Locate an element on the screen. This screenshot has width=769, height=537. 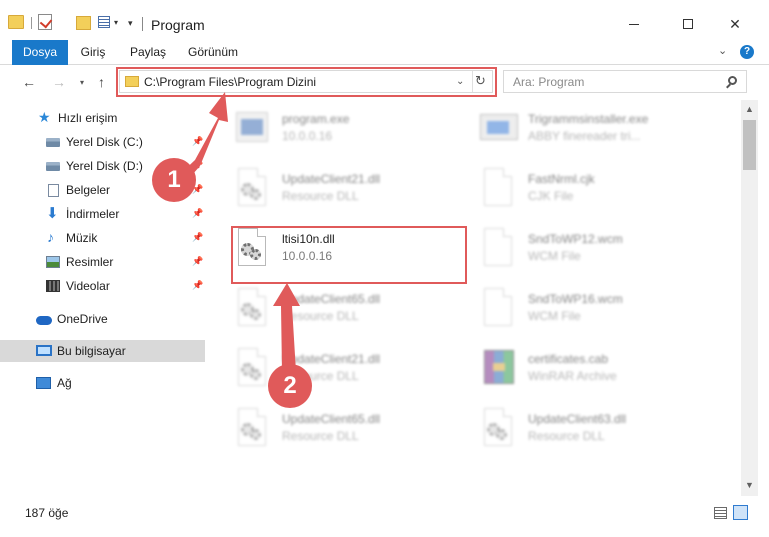
back-arrow-icon: ← is located at coordinates (29, 82).